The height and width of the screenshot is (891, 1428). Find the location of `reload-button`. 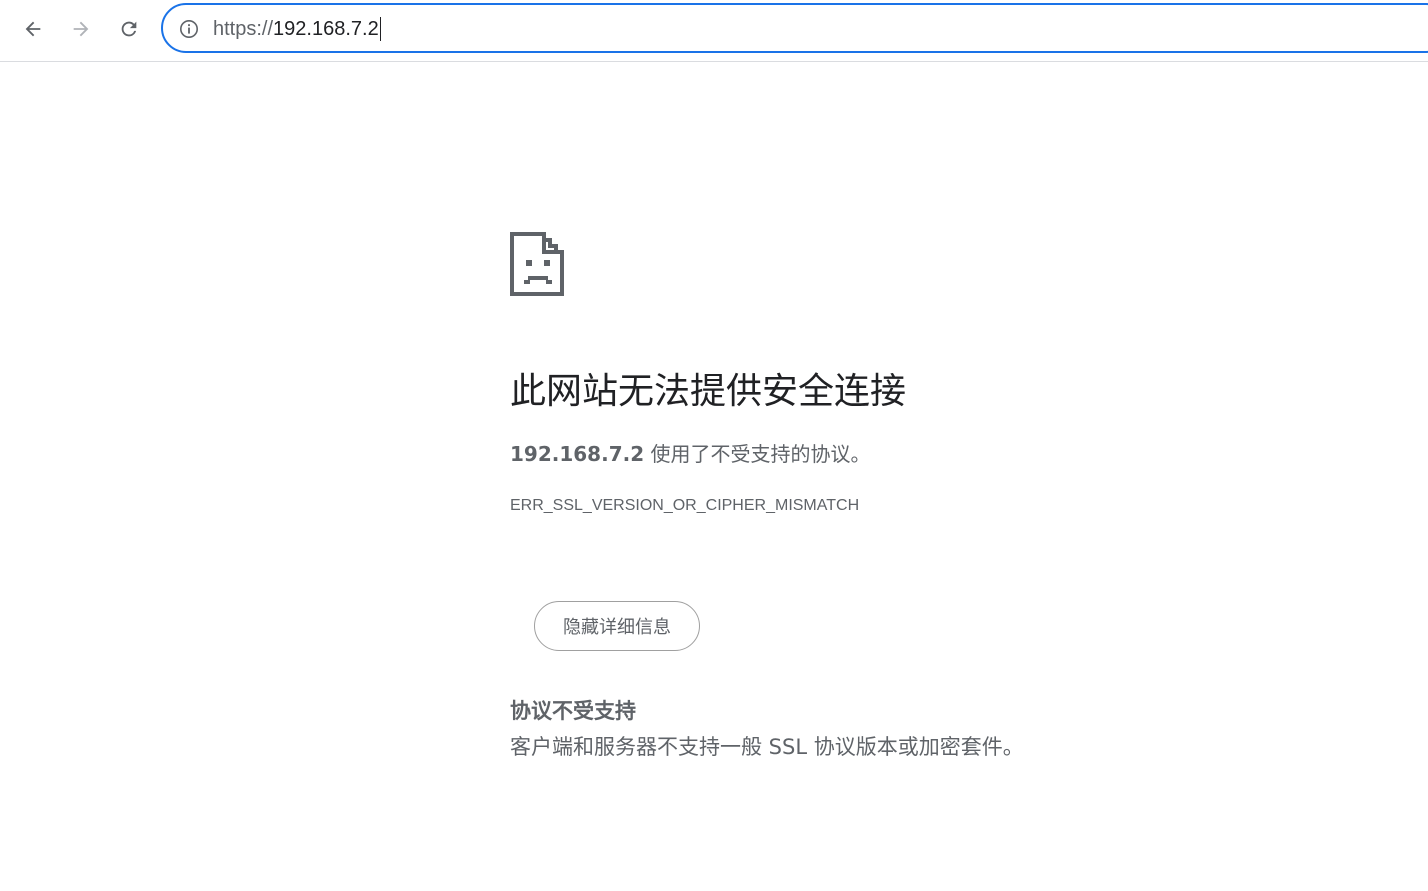

reload-button is located at coordinates (129, 29).